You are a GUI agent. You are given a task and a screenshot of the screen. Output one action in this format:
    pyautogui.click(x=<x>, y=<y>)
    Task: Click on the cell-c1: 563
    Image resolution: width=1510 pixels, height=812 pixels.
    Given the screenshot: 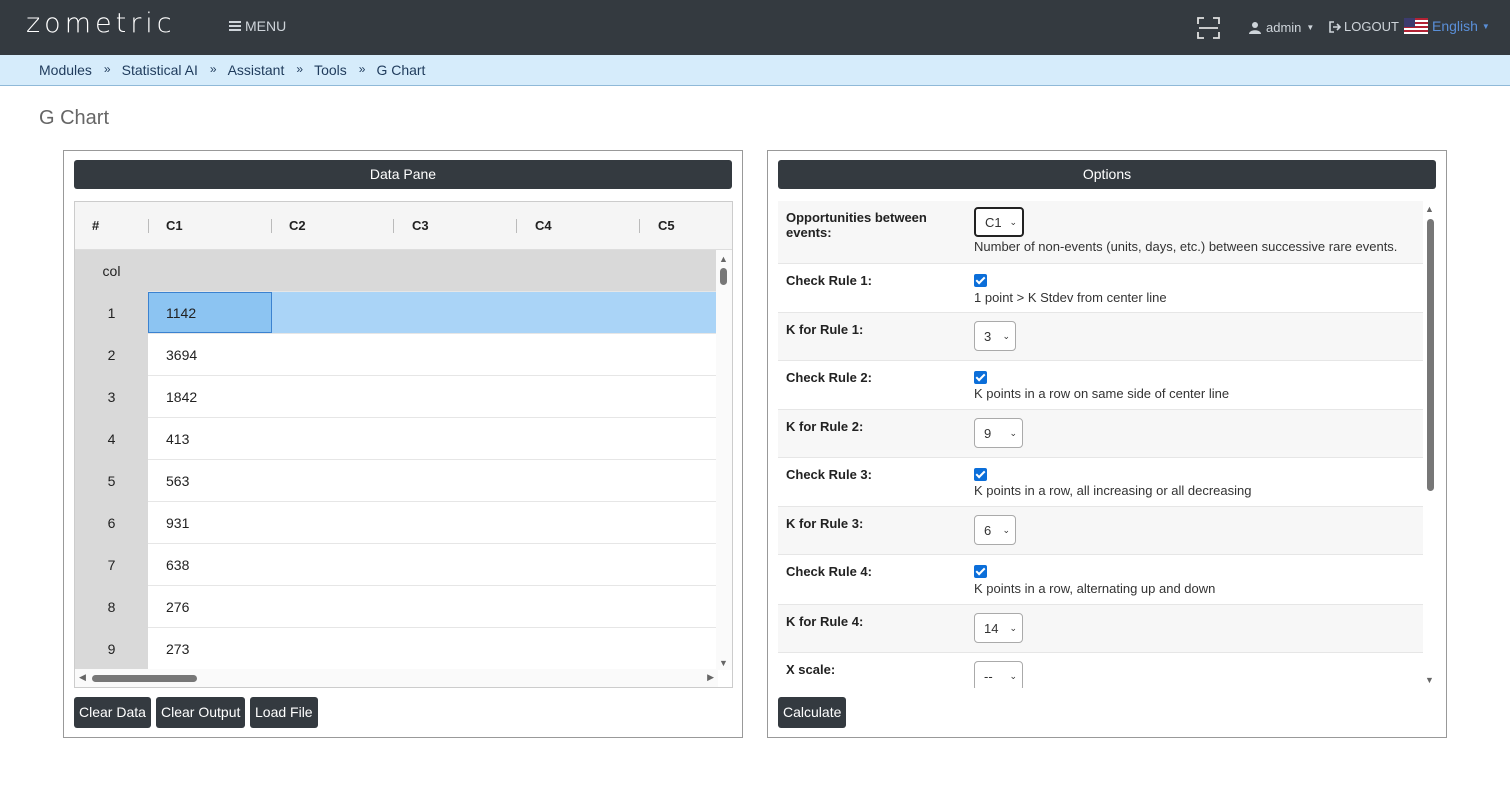 What is the action you would take?
    pyautogui.click(x=177, y=481)
    